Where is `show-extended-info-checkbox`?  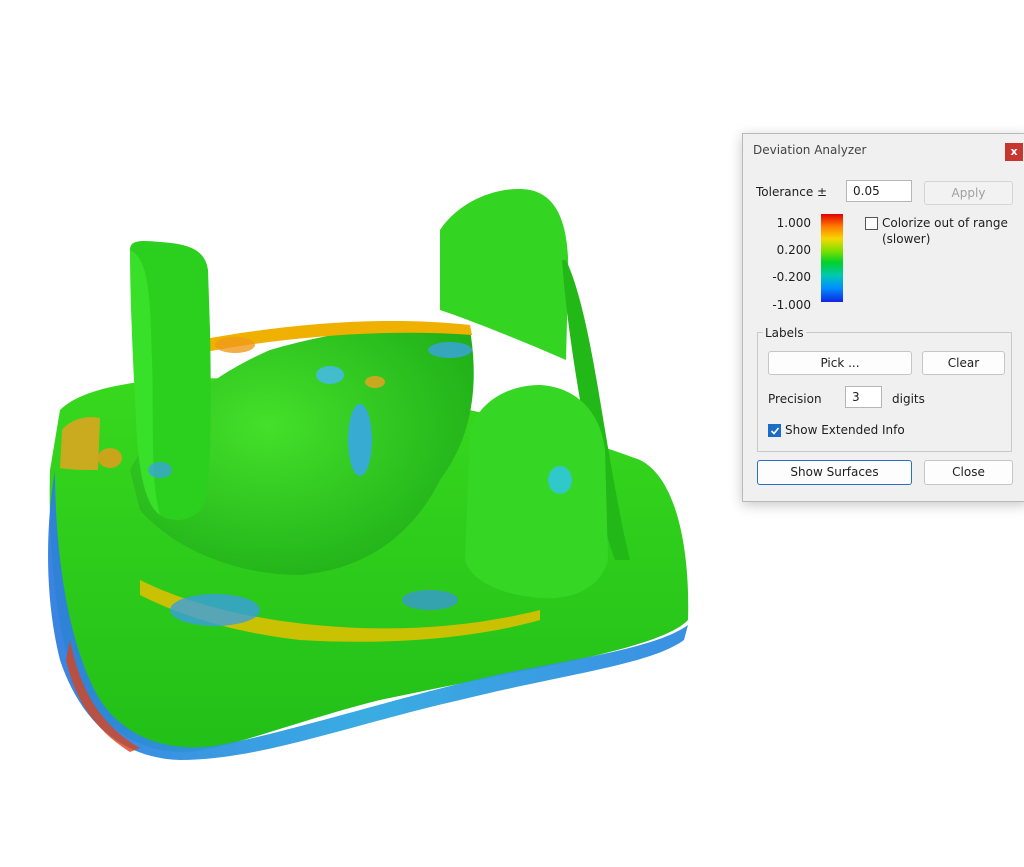
show-extended-info-checkbox is located at coordinates (774, 430).